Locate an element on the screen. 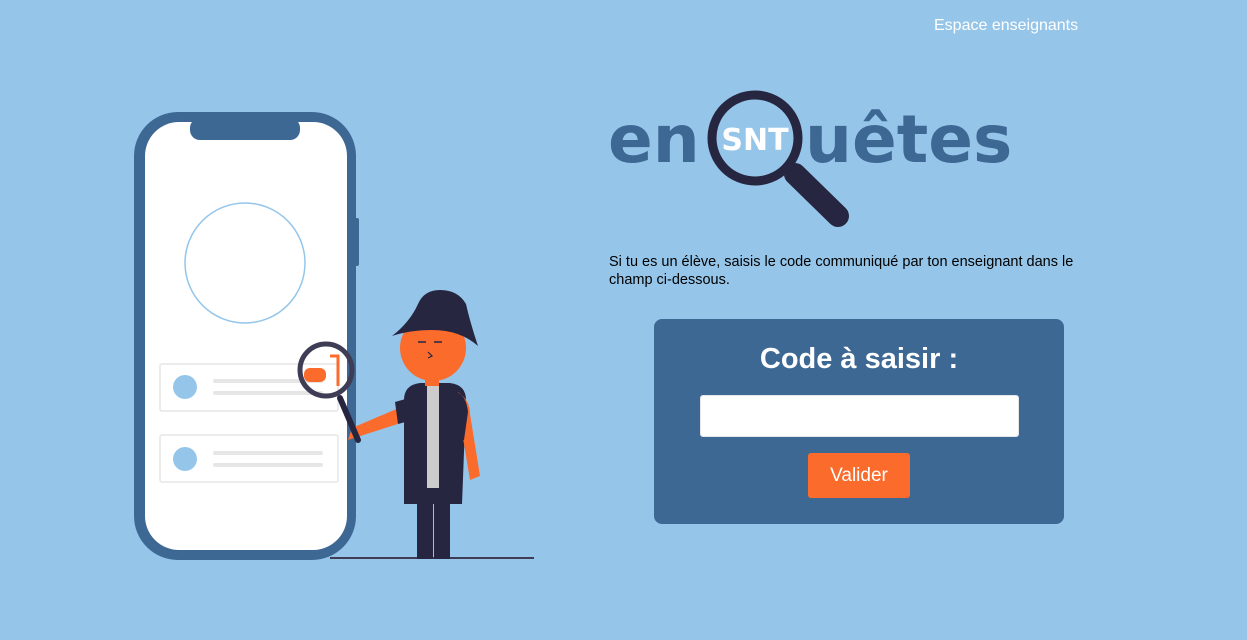 Image resolution: width=1247 pixels, height=640 pixels. validate-button: Valider is located at coordinates (859, 475).